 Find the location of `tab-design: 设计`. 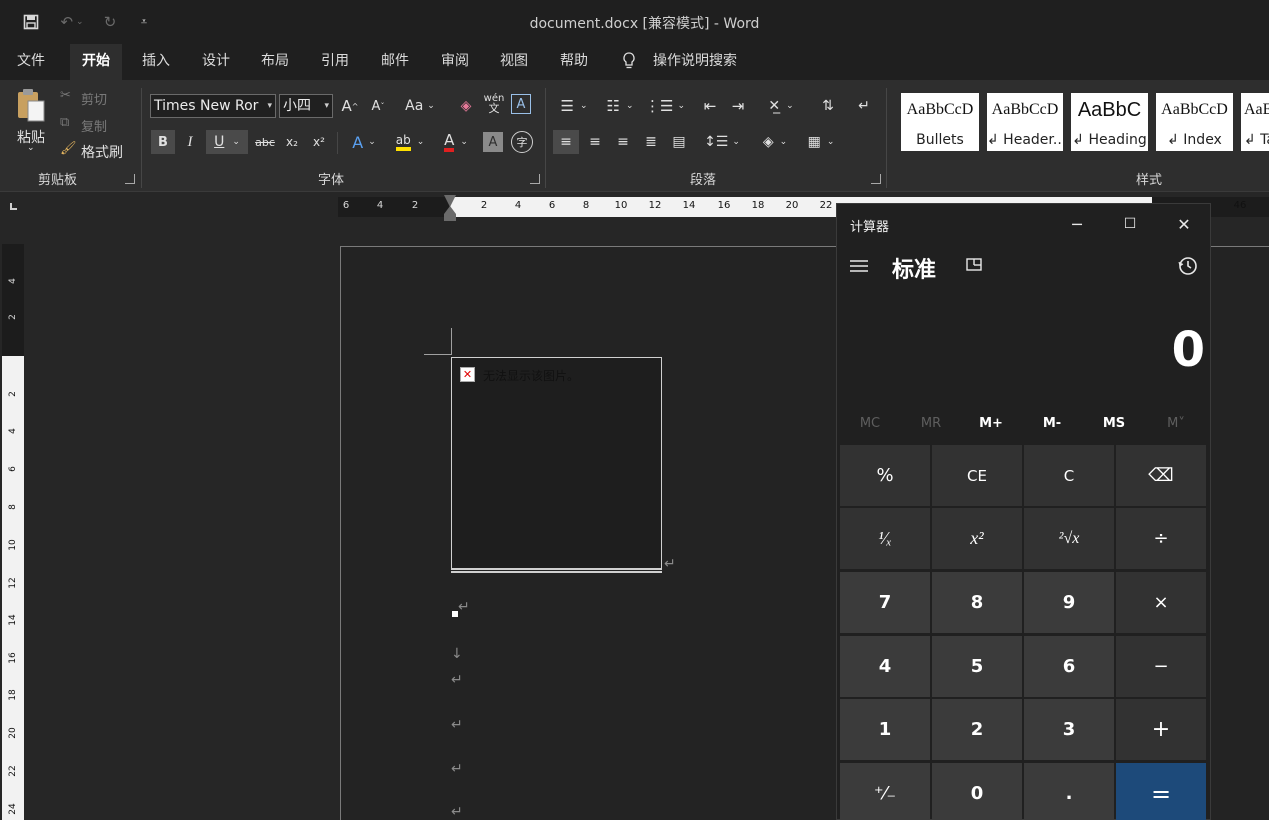

tab-design: 设计 is located at coordinates (216, 62).